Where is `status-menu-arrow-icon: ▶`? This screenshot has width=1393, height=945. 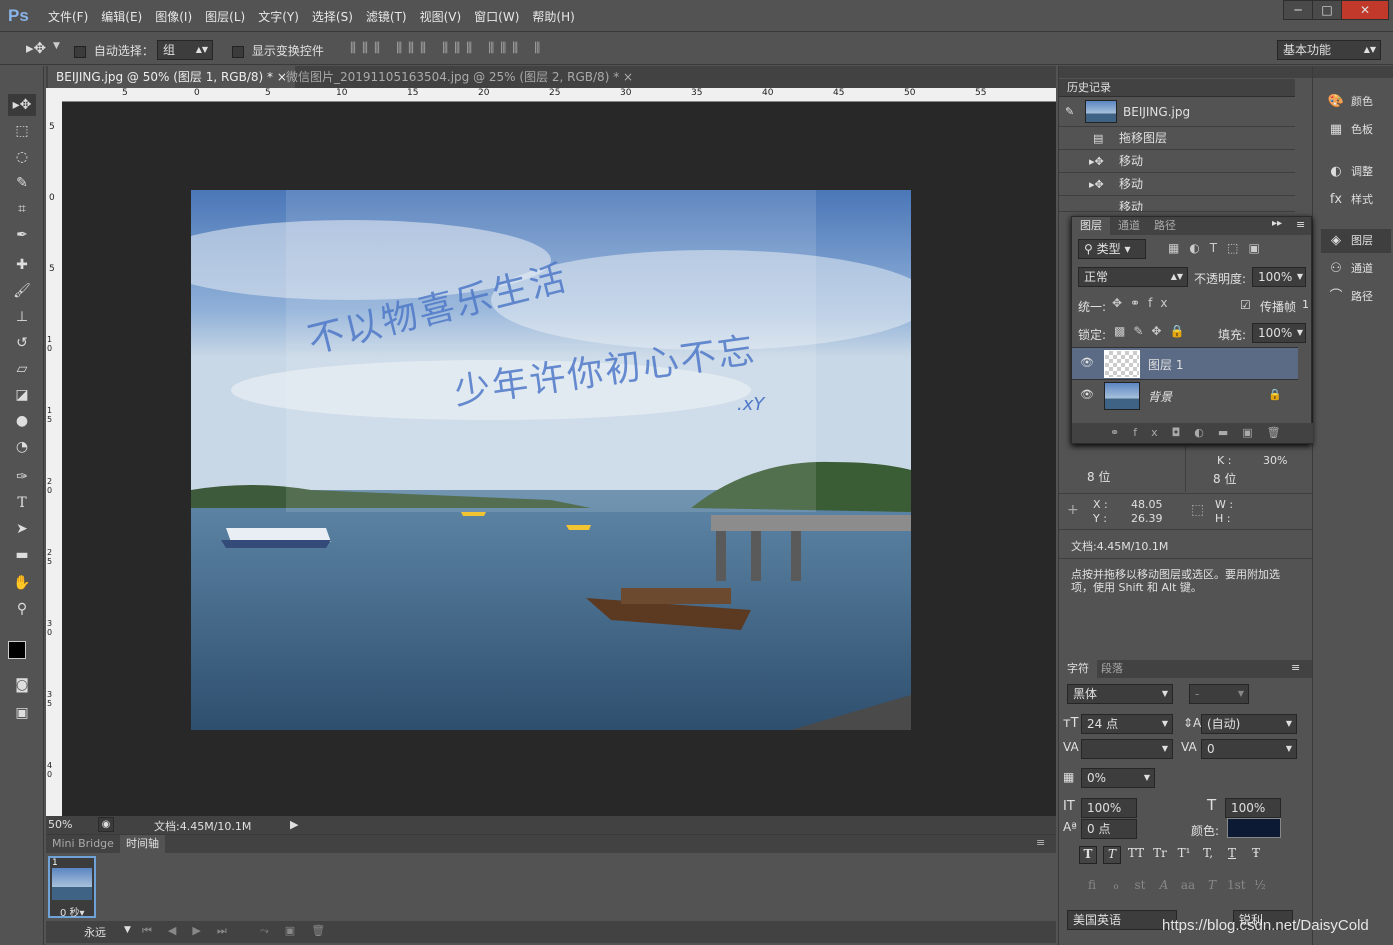
status-menu-arrow-icon: ▶ is located at coordinates (294, 824).